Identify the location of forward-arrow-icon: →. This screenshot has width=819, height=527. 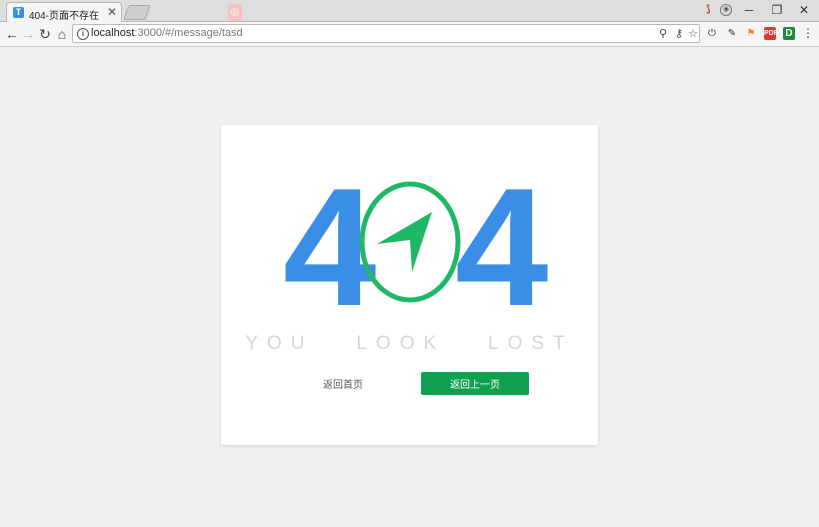
(28, 34).